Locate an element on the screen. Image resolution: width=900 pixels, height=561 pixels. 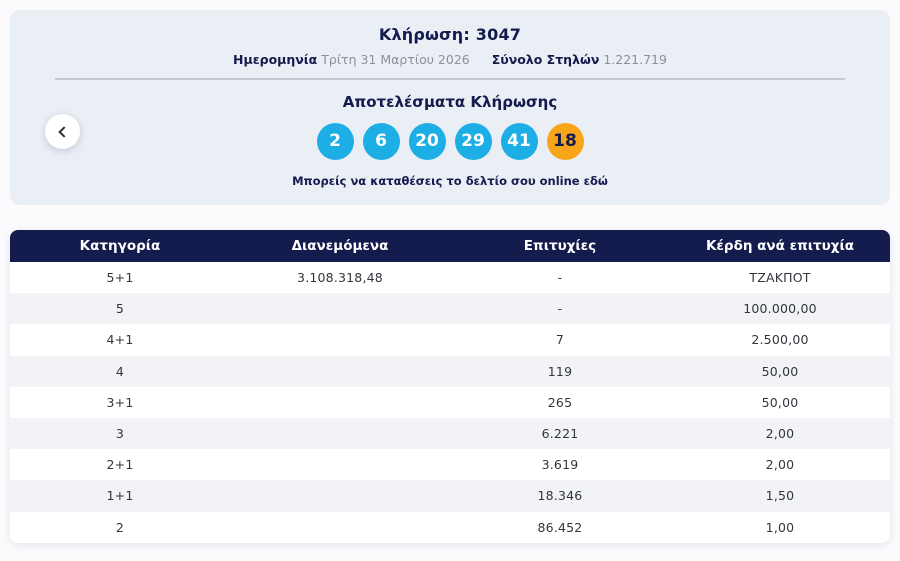
table-header-cell: Διανεμόμενα is located at coordinates (340, 246).